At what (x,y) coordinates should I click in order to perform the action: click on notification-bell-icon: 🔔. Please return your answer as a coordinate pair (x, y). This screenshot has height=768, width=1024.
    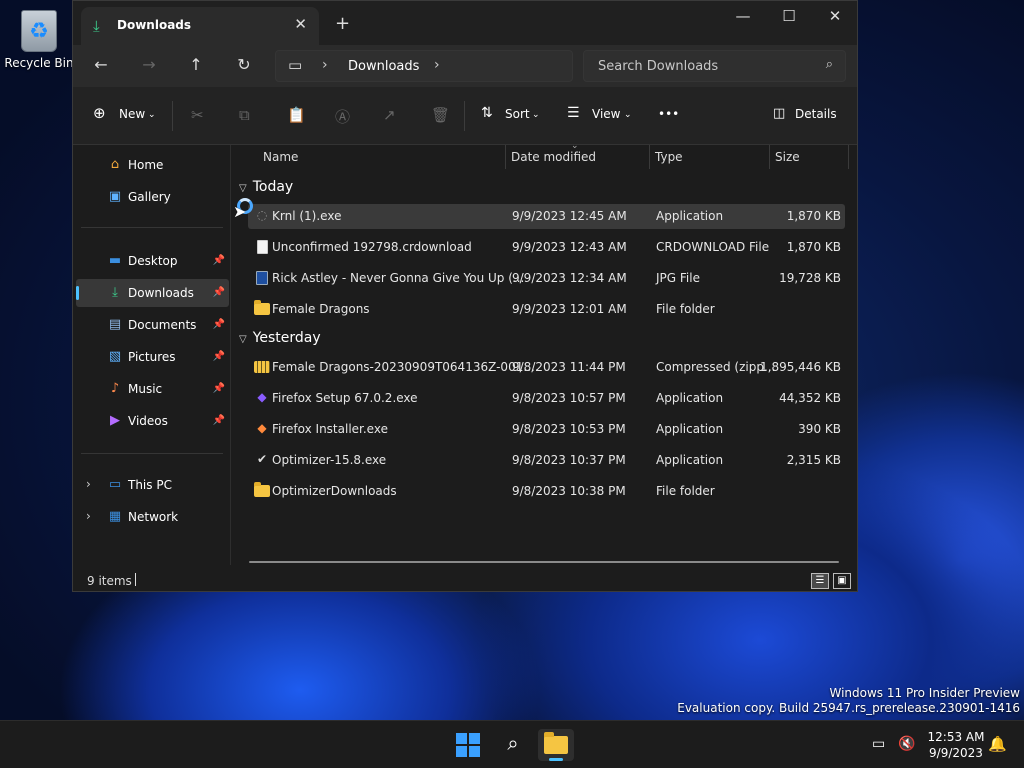
    Looking at the image, I should click on (997, 744).